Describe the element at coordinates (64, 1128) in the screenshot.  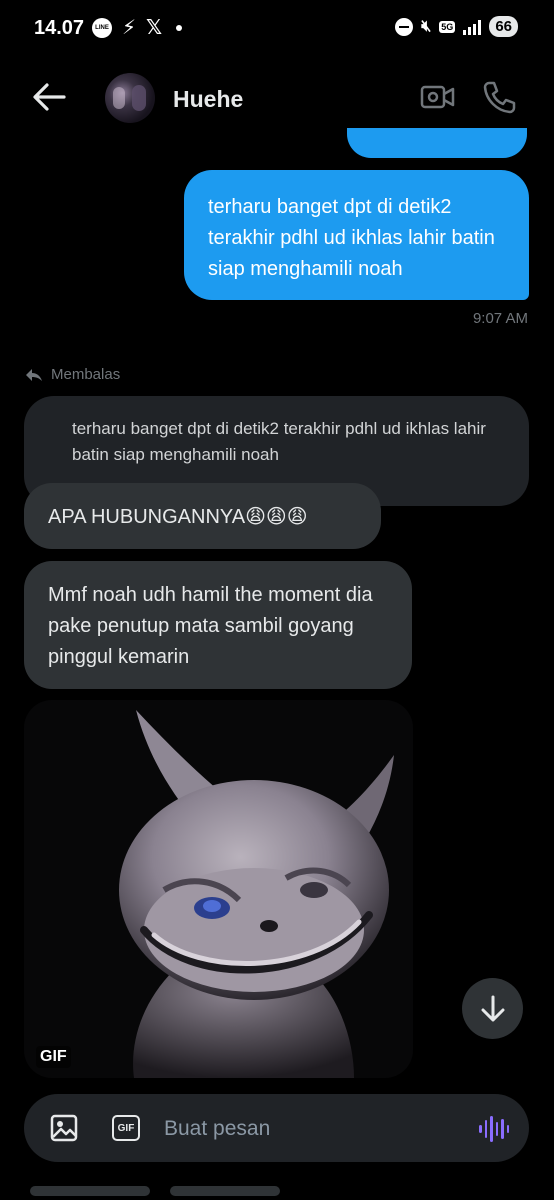
I see `image-attach-icon` at that location.